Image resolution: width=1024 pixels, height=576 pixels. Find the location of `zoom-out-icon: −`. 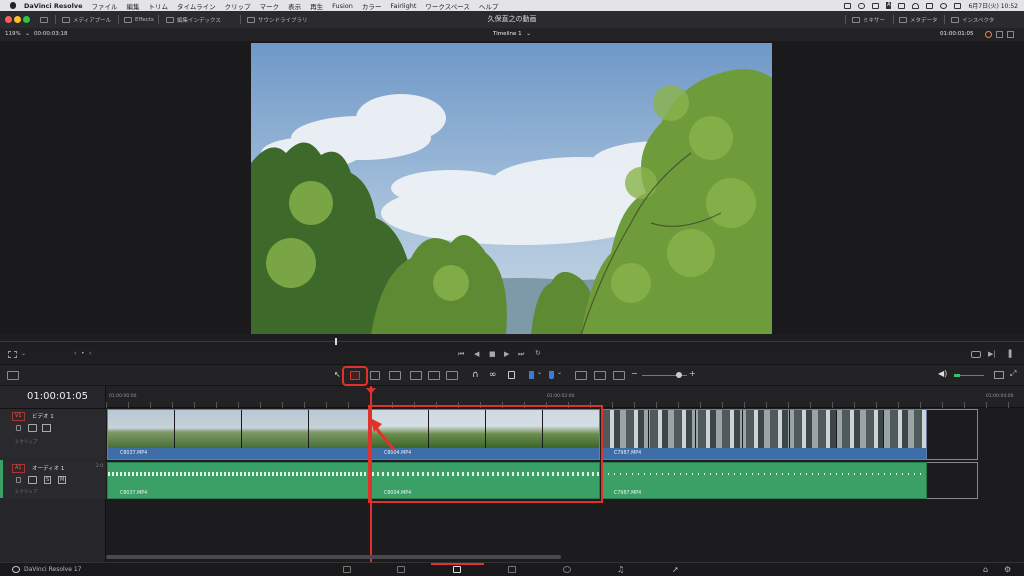

zoom-out-icon: − is located at coordinates (634, 373).